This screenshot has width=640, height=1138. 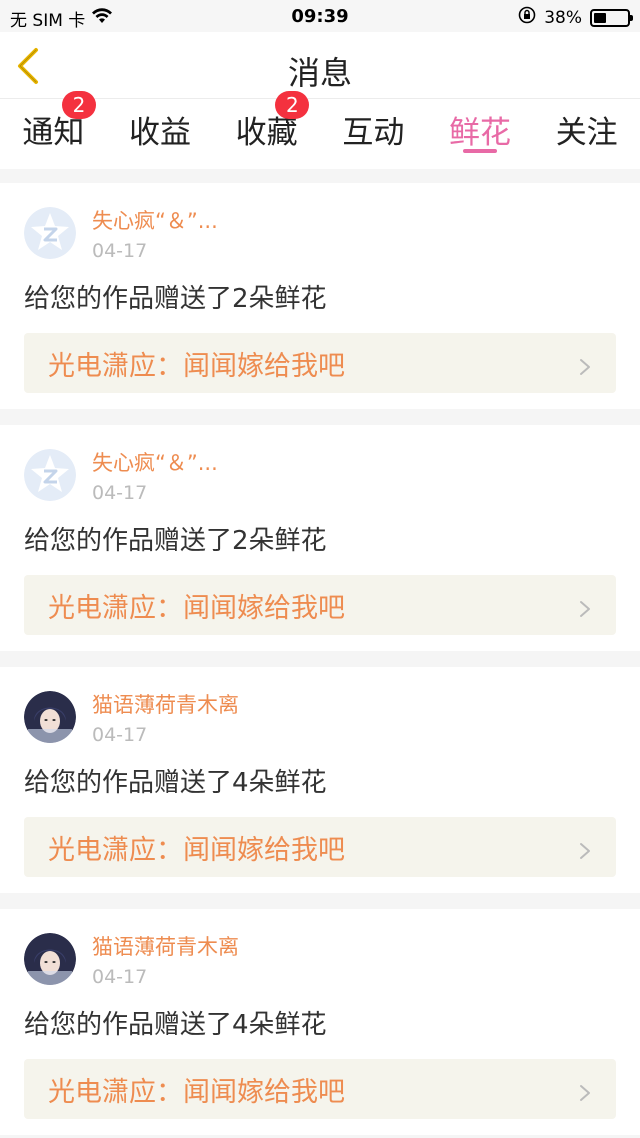 I want to click on tab-interaction: 互动, so click(x=373, y=134).